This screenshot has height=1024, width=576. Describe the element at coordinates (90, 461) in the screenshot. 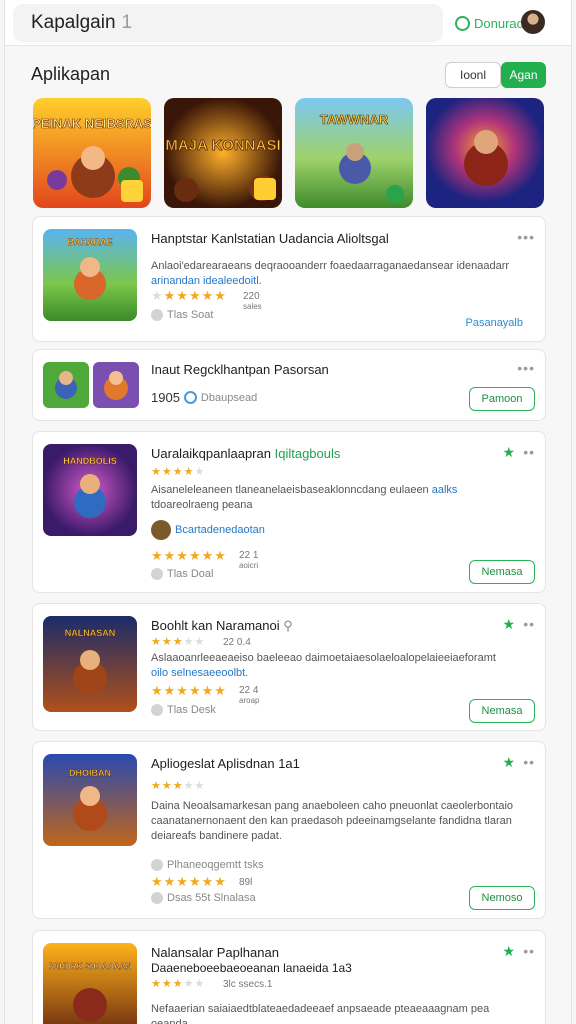

I see `thumb-3-logo: HANDBOLIS` at that location.